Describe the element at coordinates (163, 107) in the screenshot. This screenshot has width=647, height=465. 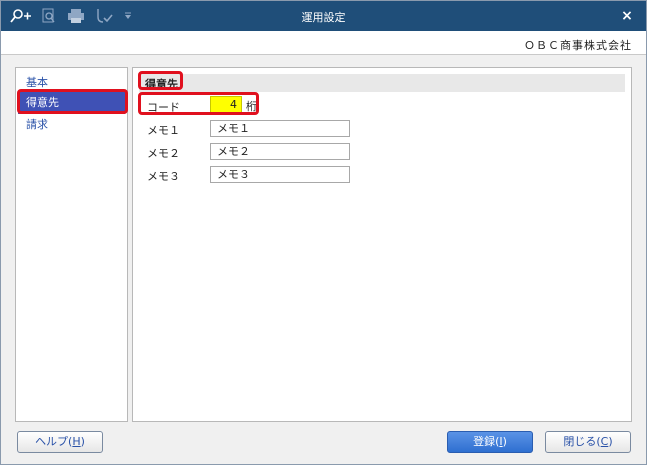
I see `code-label: コード` at that location.